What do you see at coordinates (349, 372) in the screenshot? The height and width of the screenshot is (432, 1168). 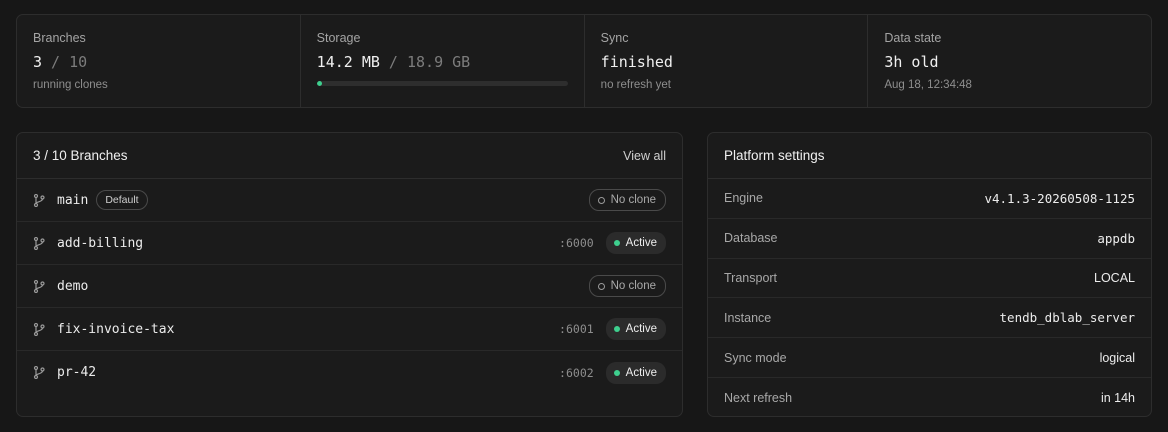 I see `branch-row: pr-42 :6002 Active` at bounding box center [349, 372].